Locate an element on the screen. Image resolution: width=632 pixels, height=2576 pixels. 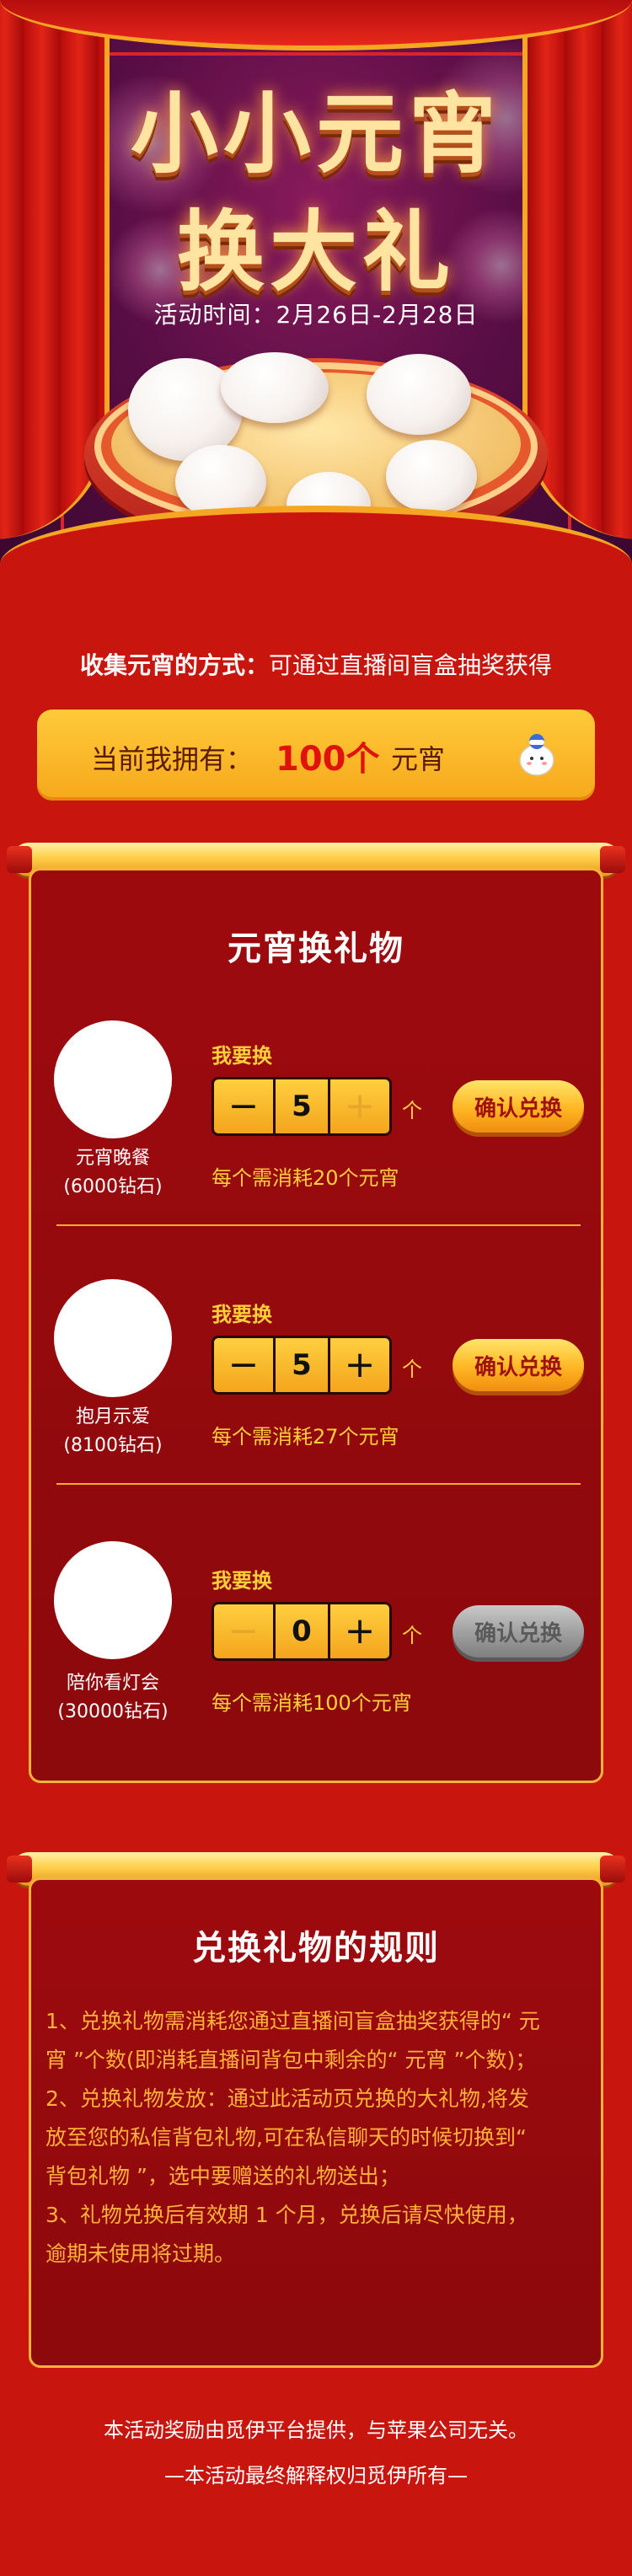
owned-count: 100个 is located at coordinates (328, 759).